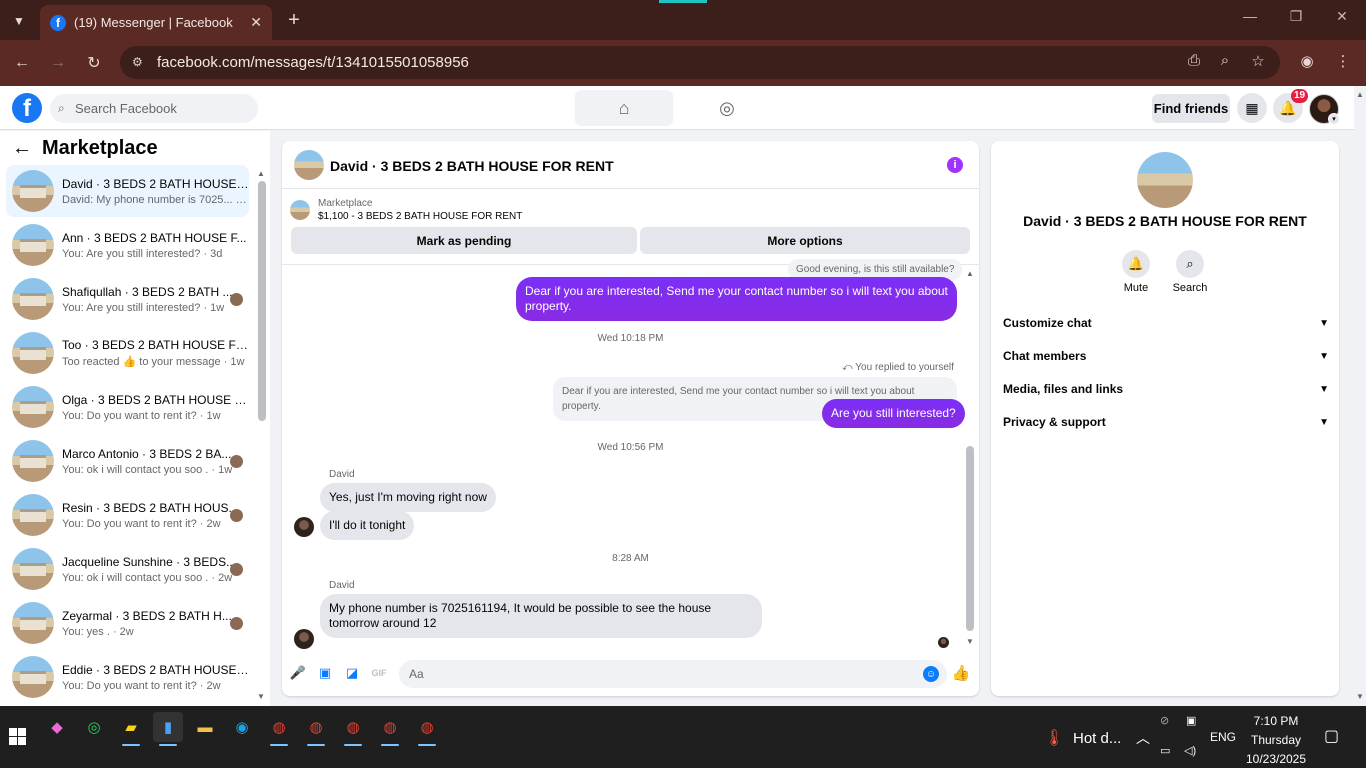  What do you see at coordinates (1225, 60) in the screenshot?
I see `zoom-icon: ⌕` at bounding box center [1225, 60].